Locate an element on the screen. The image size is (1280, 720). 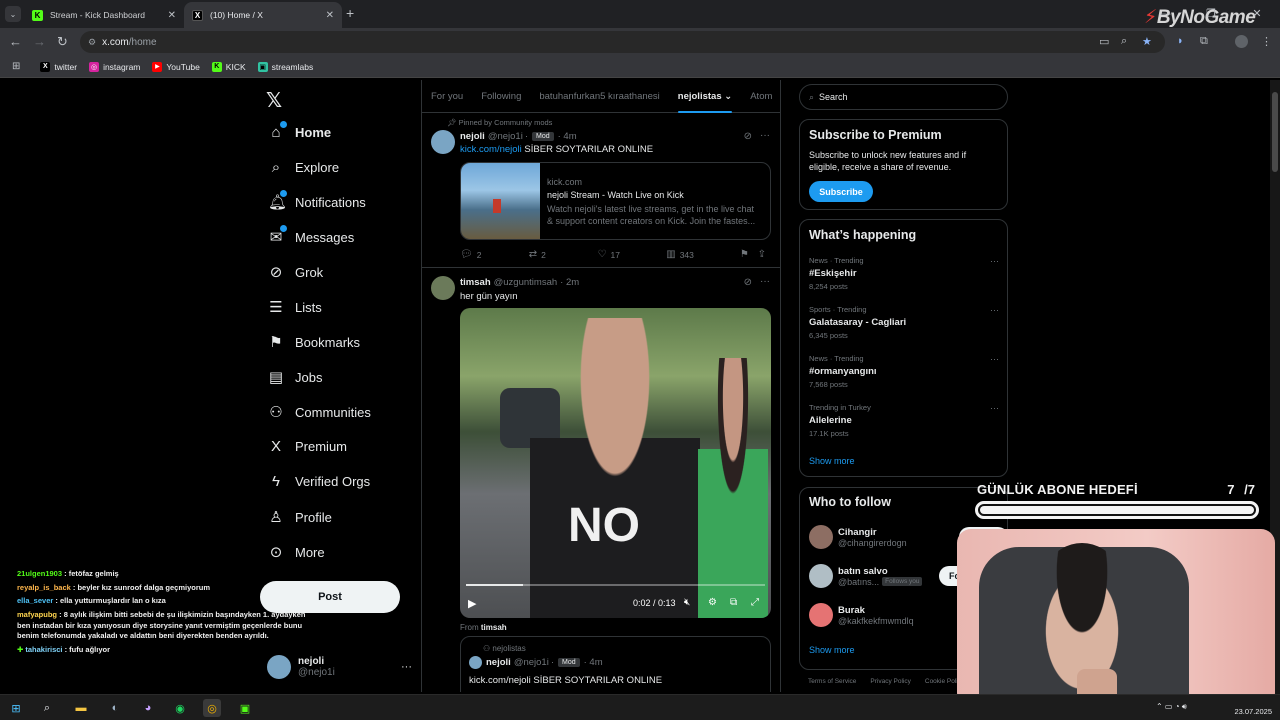
bookmark-button: ⚑ is located at coordinates (749, 254).